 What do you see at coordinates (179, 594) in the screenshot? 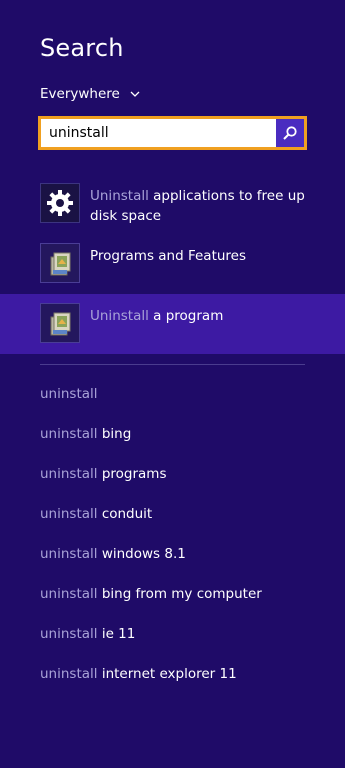
I see `suggestion-rest: bing from my computer` at bounding box center [179, 594].